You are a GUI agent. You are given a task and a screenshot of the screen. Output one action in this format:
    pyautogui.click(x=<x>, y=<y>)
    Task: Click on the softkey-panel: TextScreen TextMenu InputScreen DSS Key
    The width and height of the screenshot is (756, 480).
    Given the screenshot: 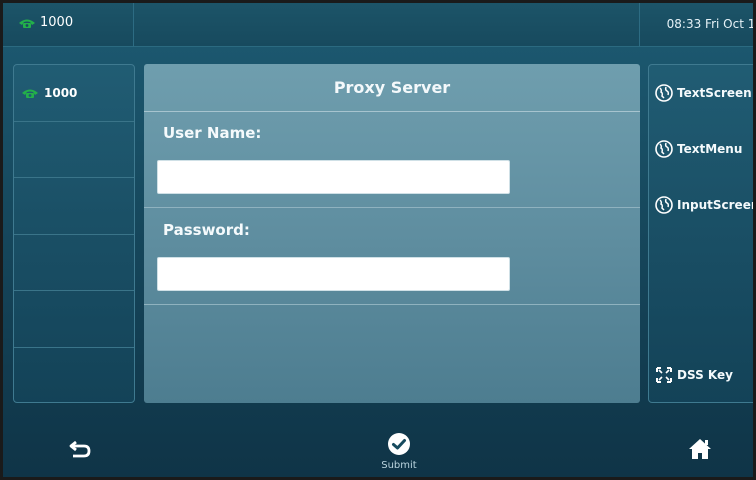 What is the action you would take?
    pyautogui.click(x=702, y=233)
    